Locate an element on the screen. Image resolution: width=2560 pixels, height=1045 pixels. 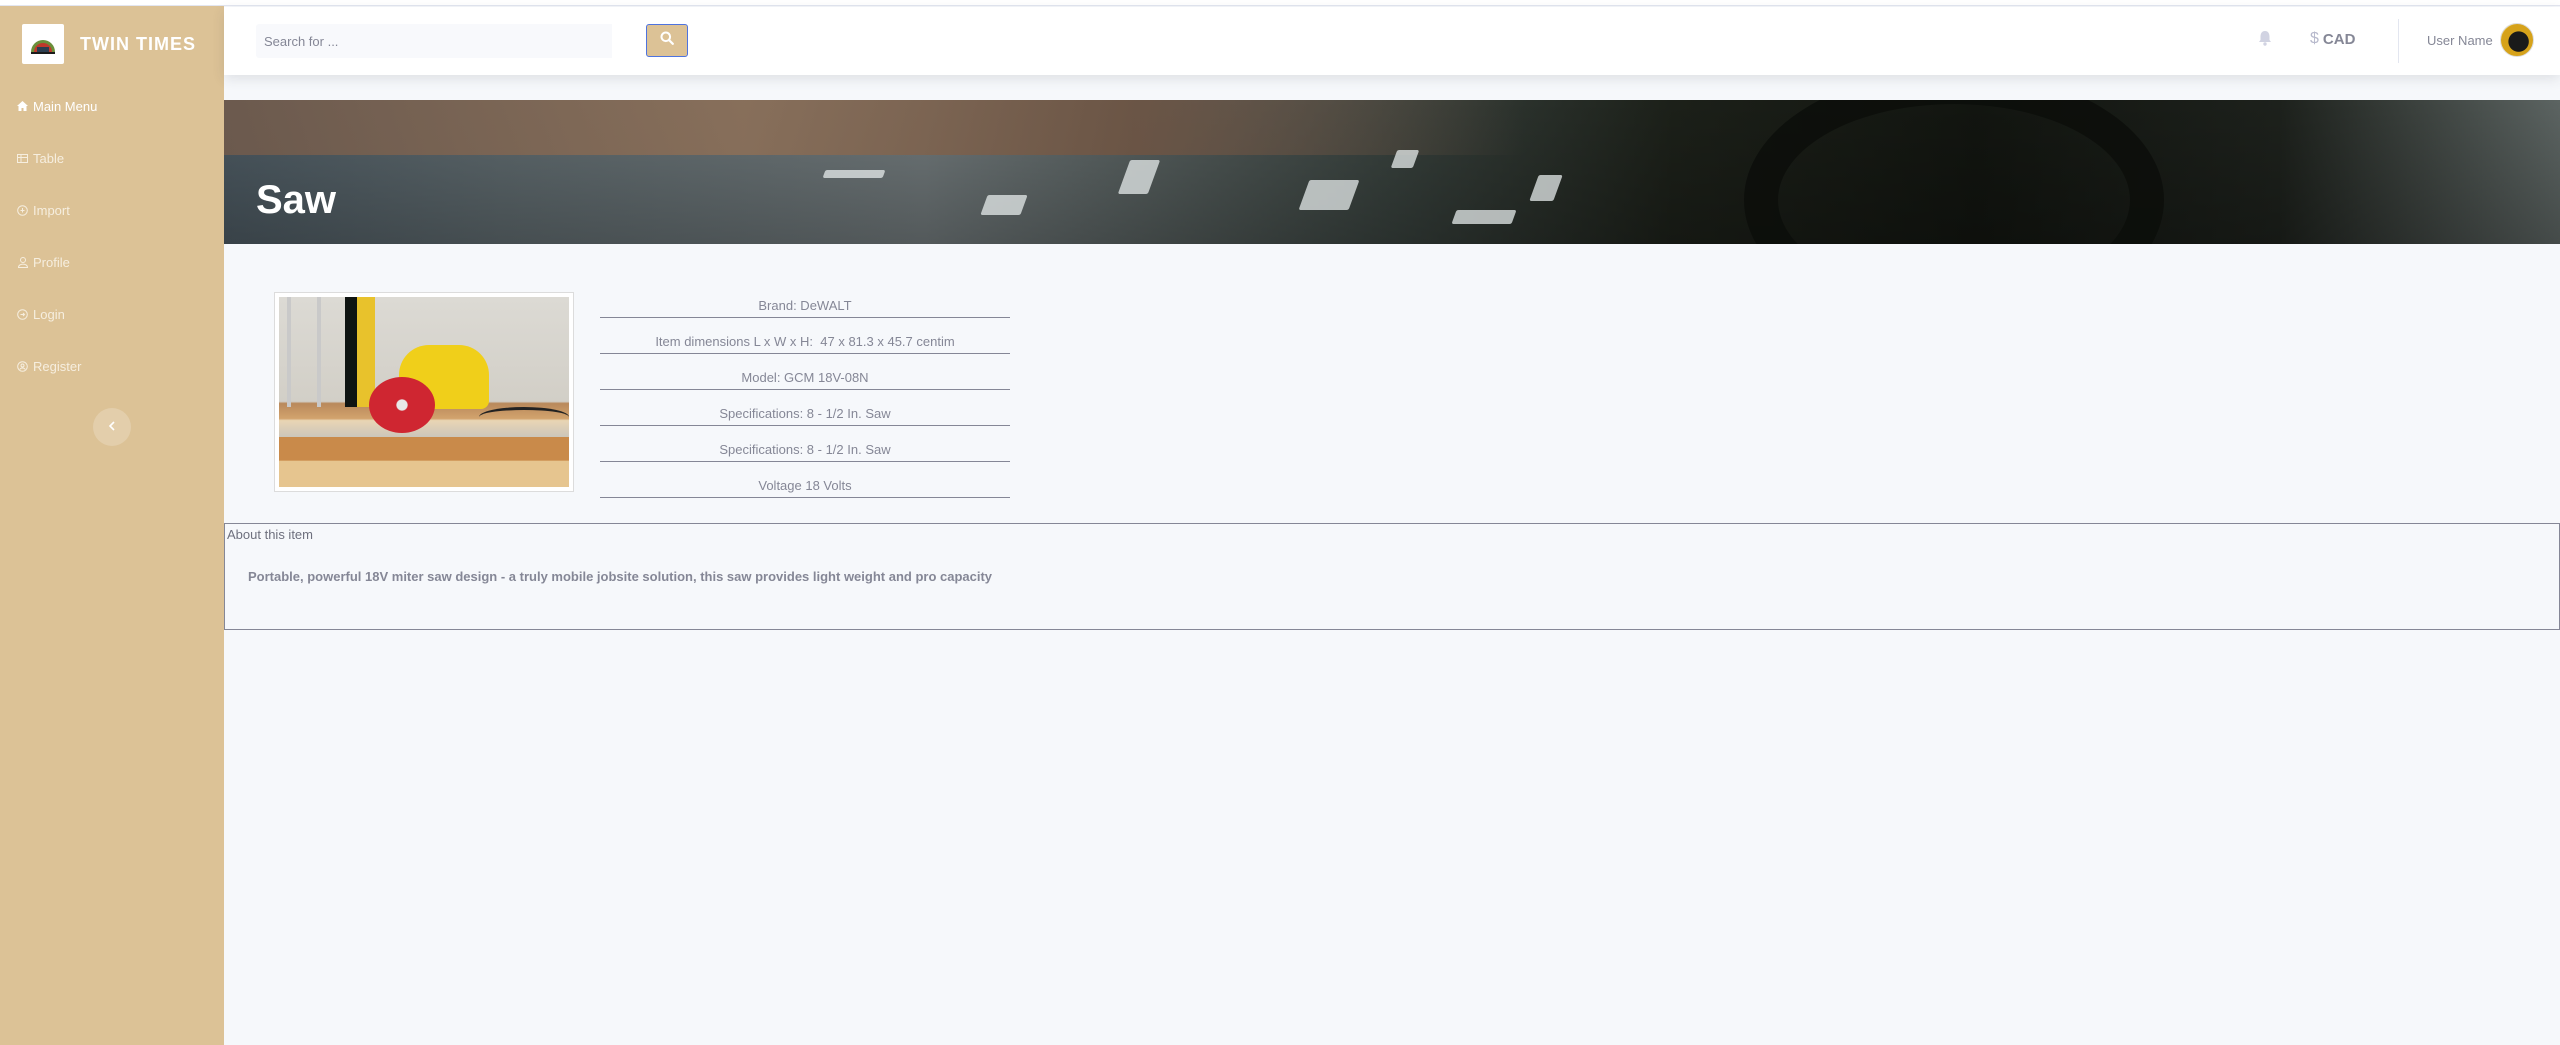
spec-voltage: Voltage 18 Volts is located at coordinates (805, 480).